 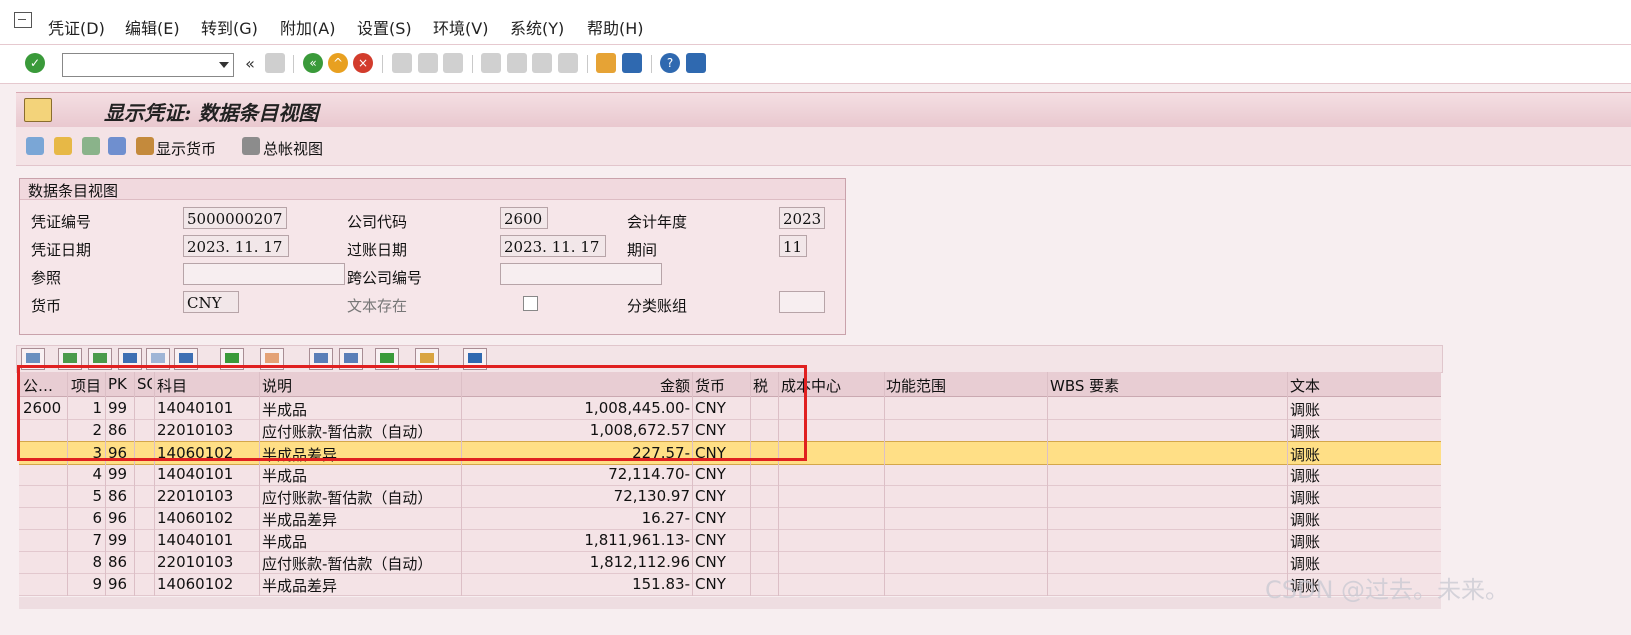 I want to click on currency-icon, so click(x=145, y=146).